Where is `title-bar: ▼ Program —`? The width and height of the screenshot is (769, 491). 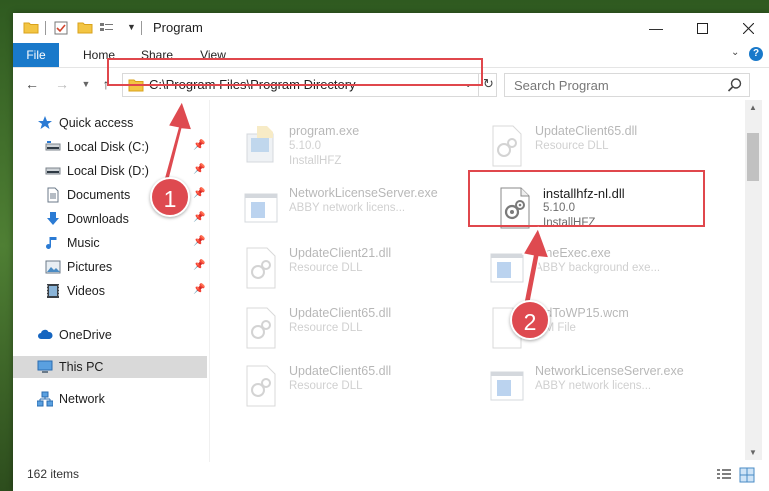
title-bar: ▼ Program — is located at coordinates (391, 28).